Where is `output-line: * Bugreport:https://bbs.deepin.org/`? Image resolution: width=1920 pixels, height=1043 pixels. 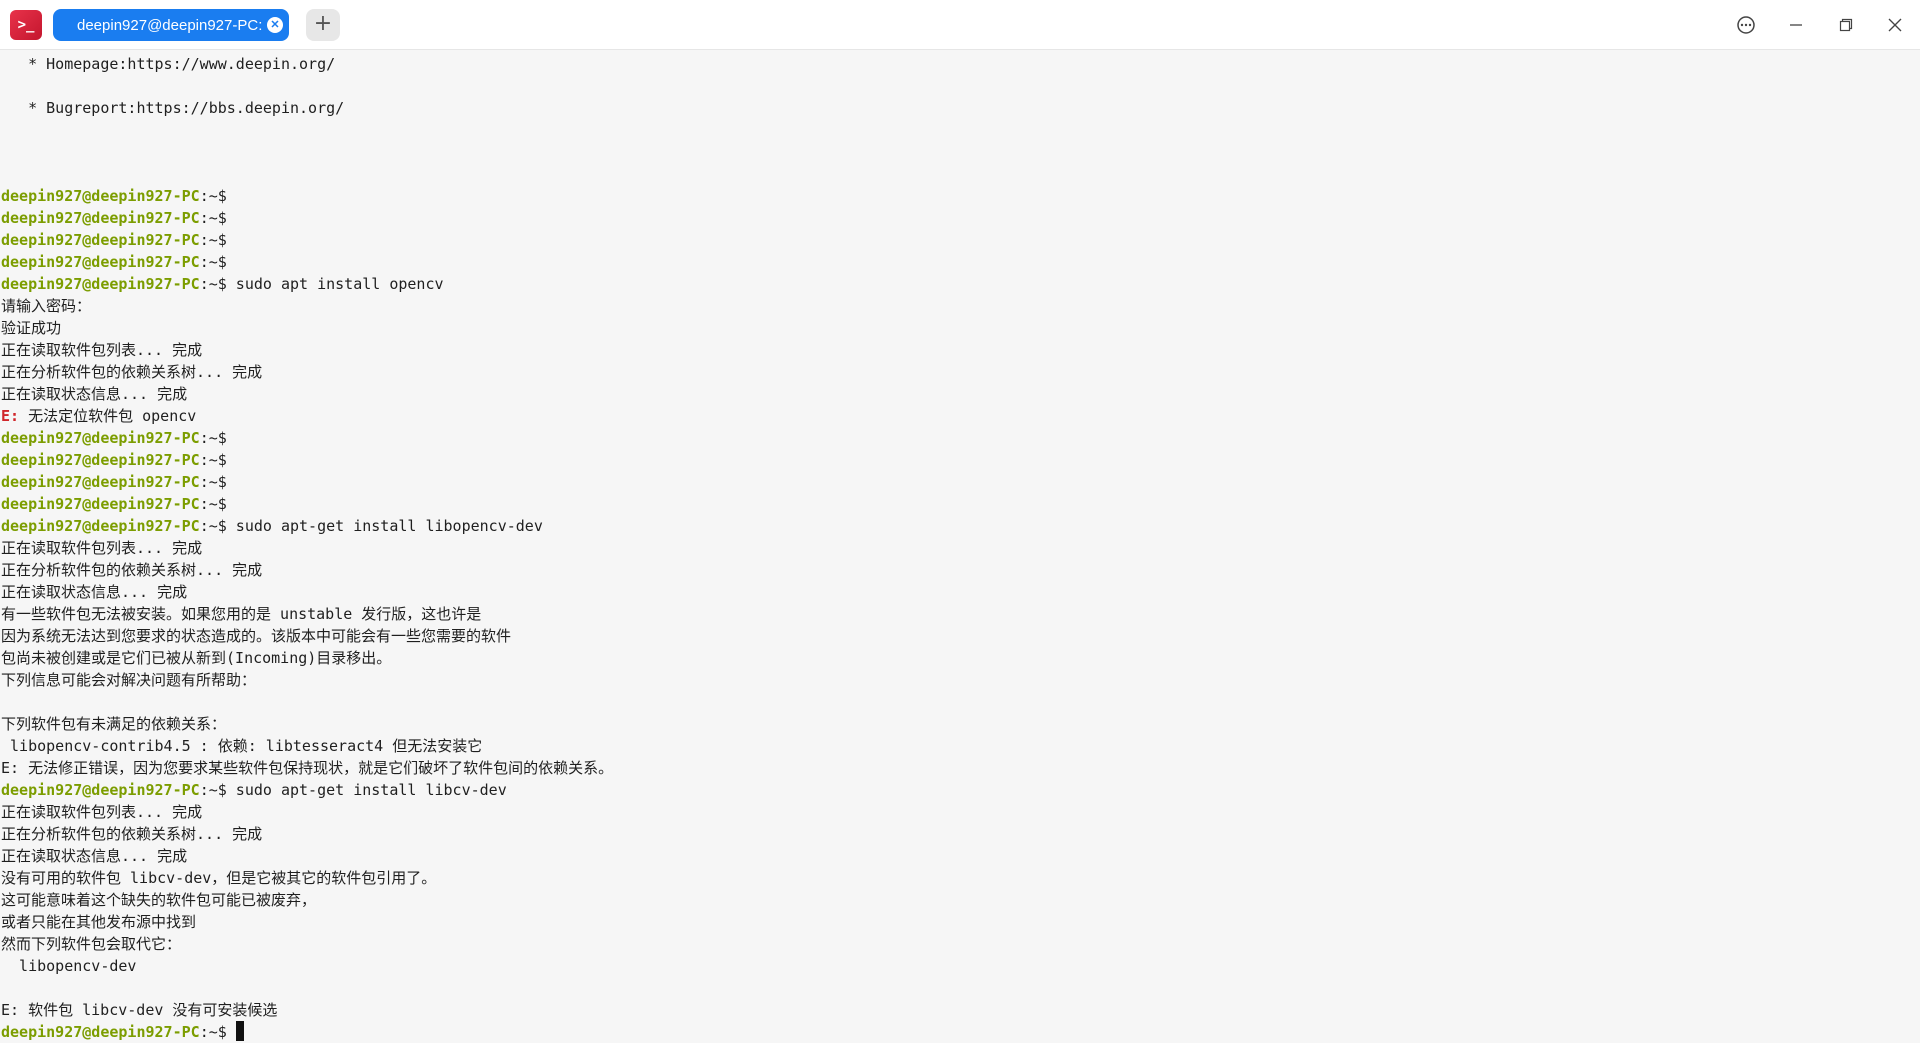
output-line: * Bugreport:https://bbs.deepin.org/ is located at coordinates (172, 108).